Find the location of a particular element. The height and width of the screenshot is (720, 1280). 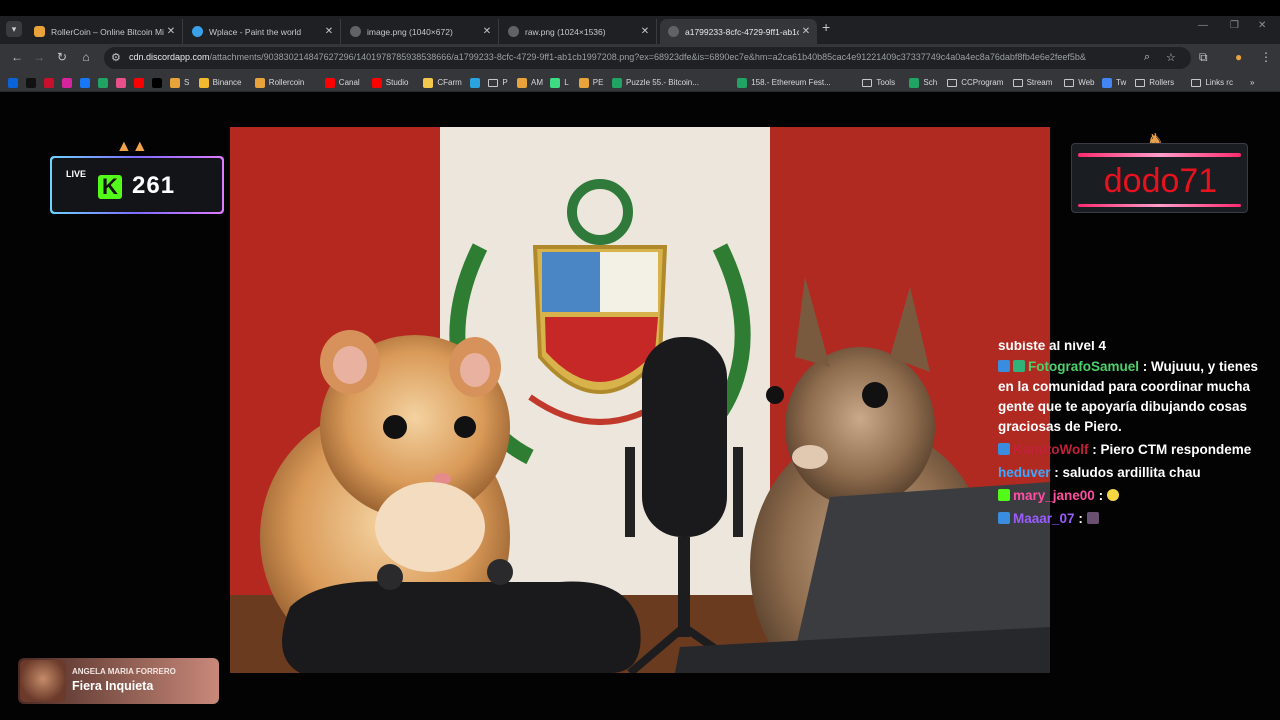

tab-wplace: Wplace - Paint the world ✕ is located at coordinates (262, 31).